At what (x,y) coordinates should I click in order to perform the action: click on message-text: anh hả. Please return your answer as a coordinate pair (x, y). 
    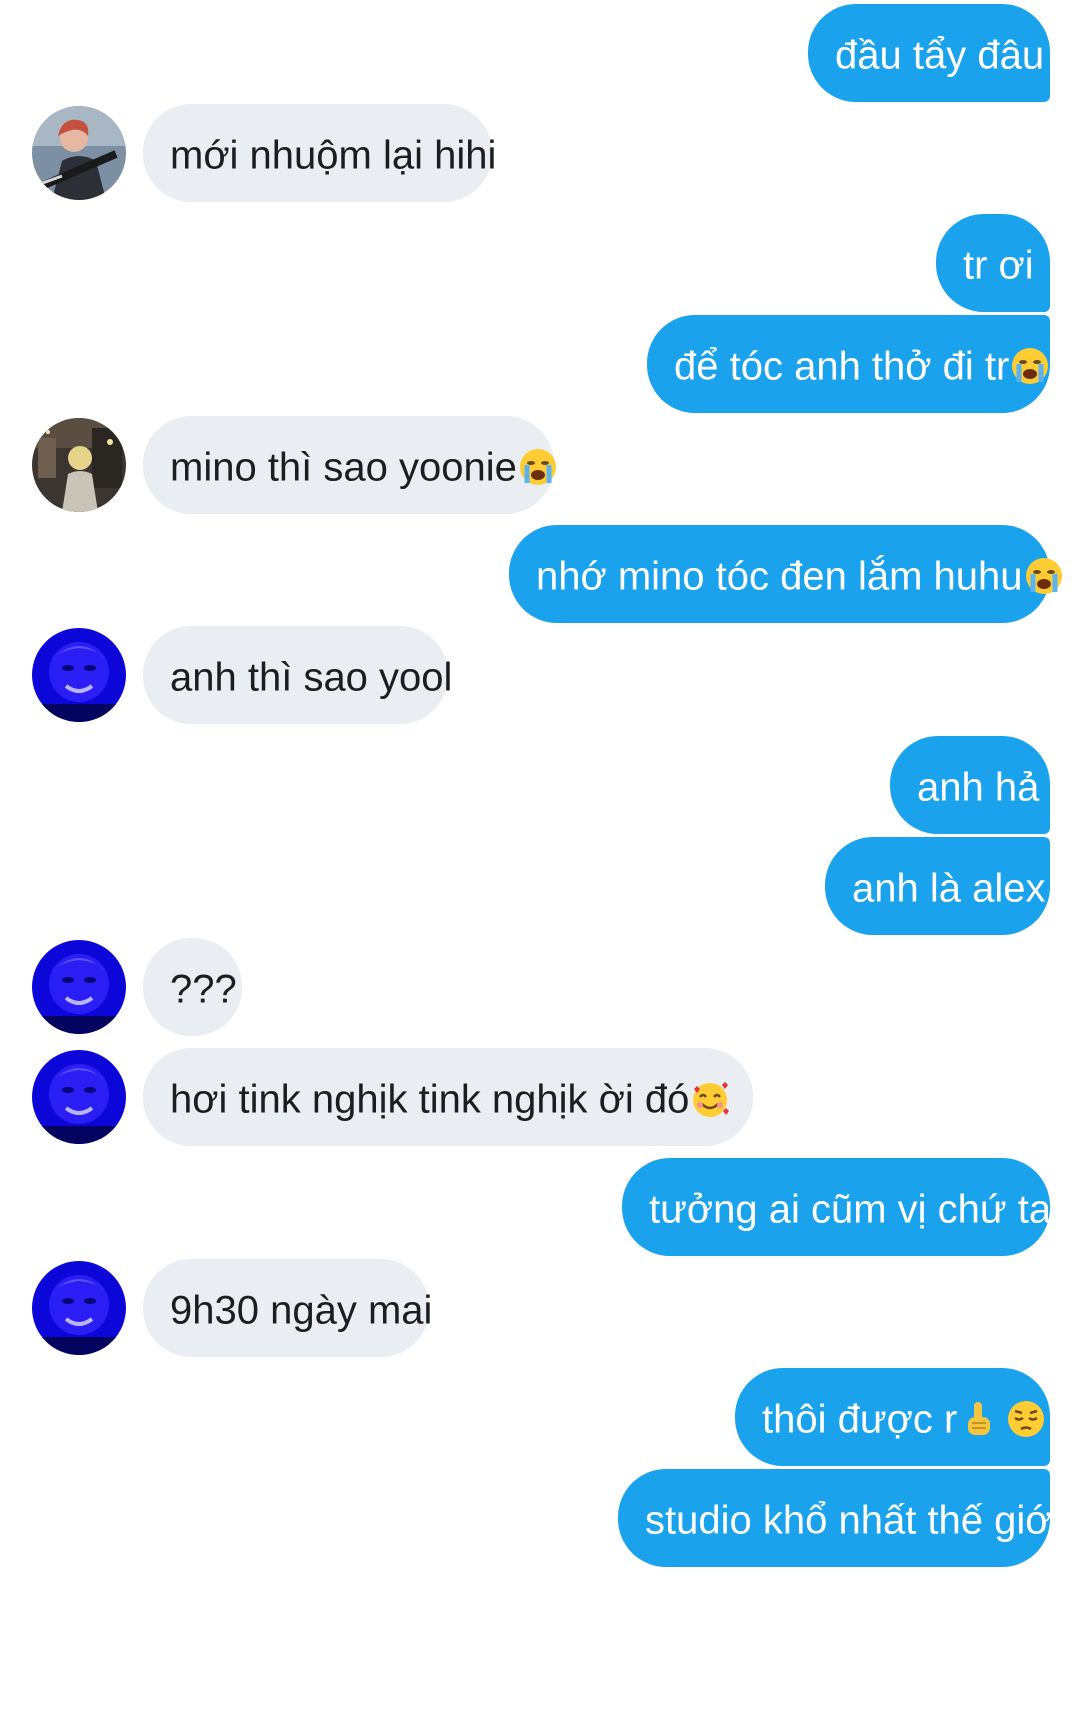
    Looking at the image, I should click on (978, 787).